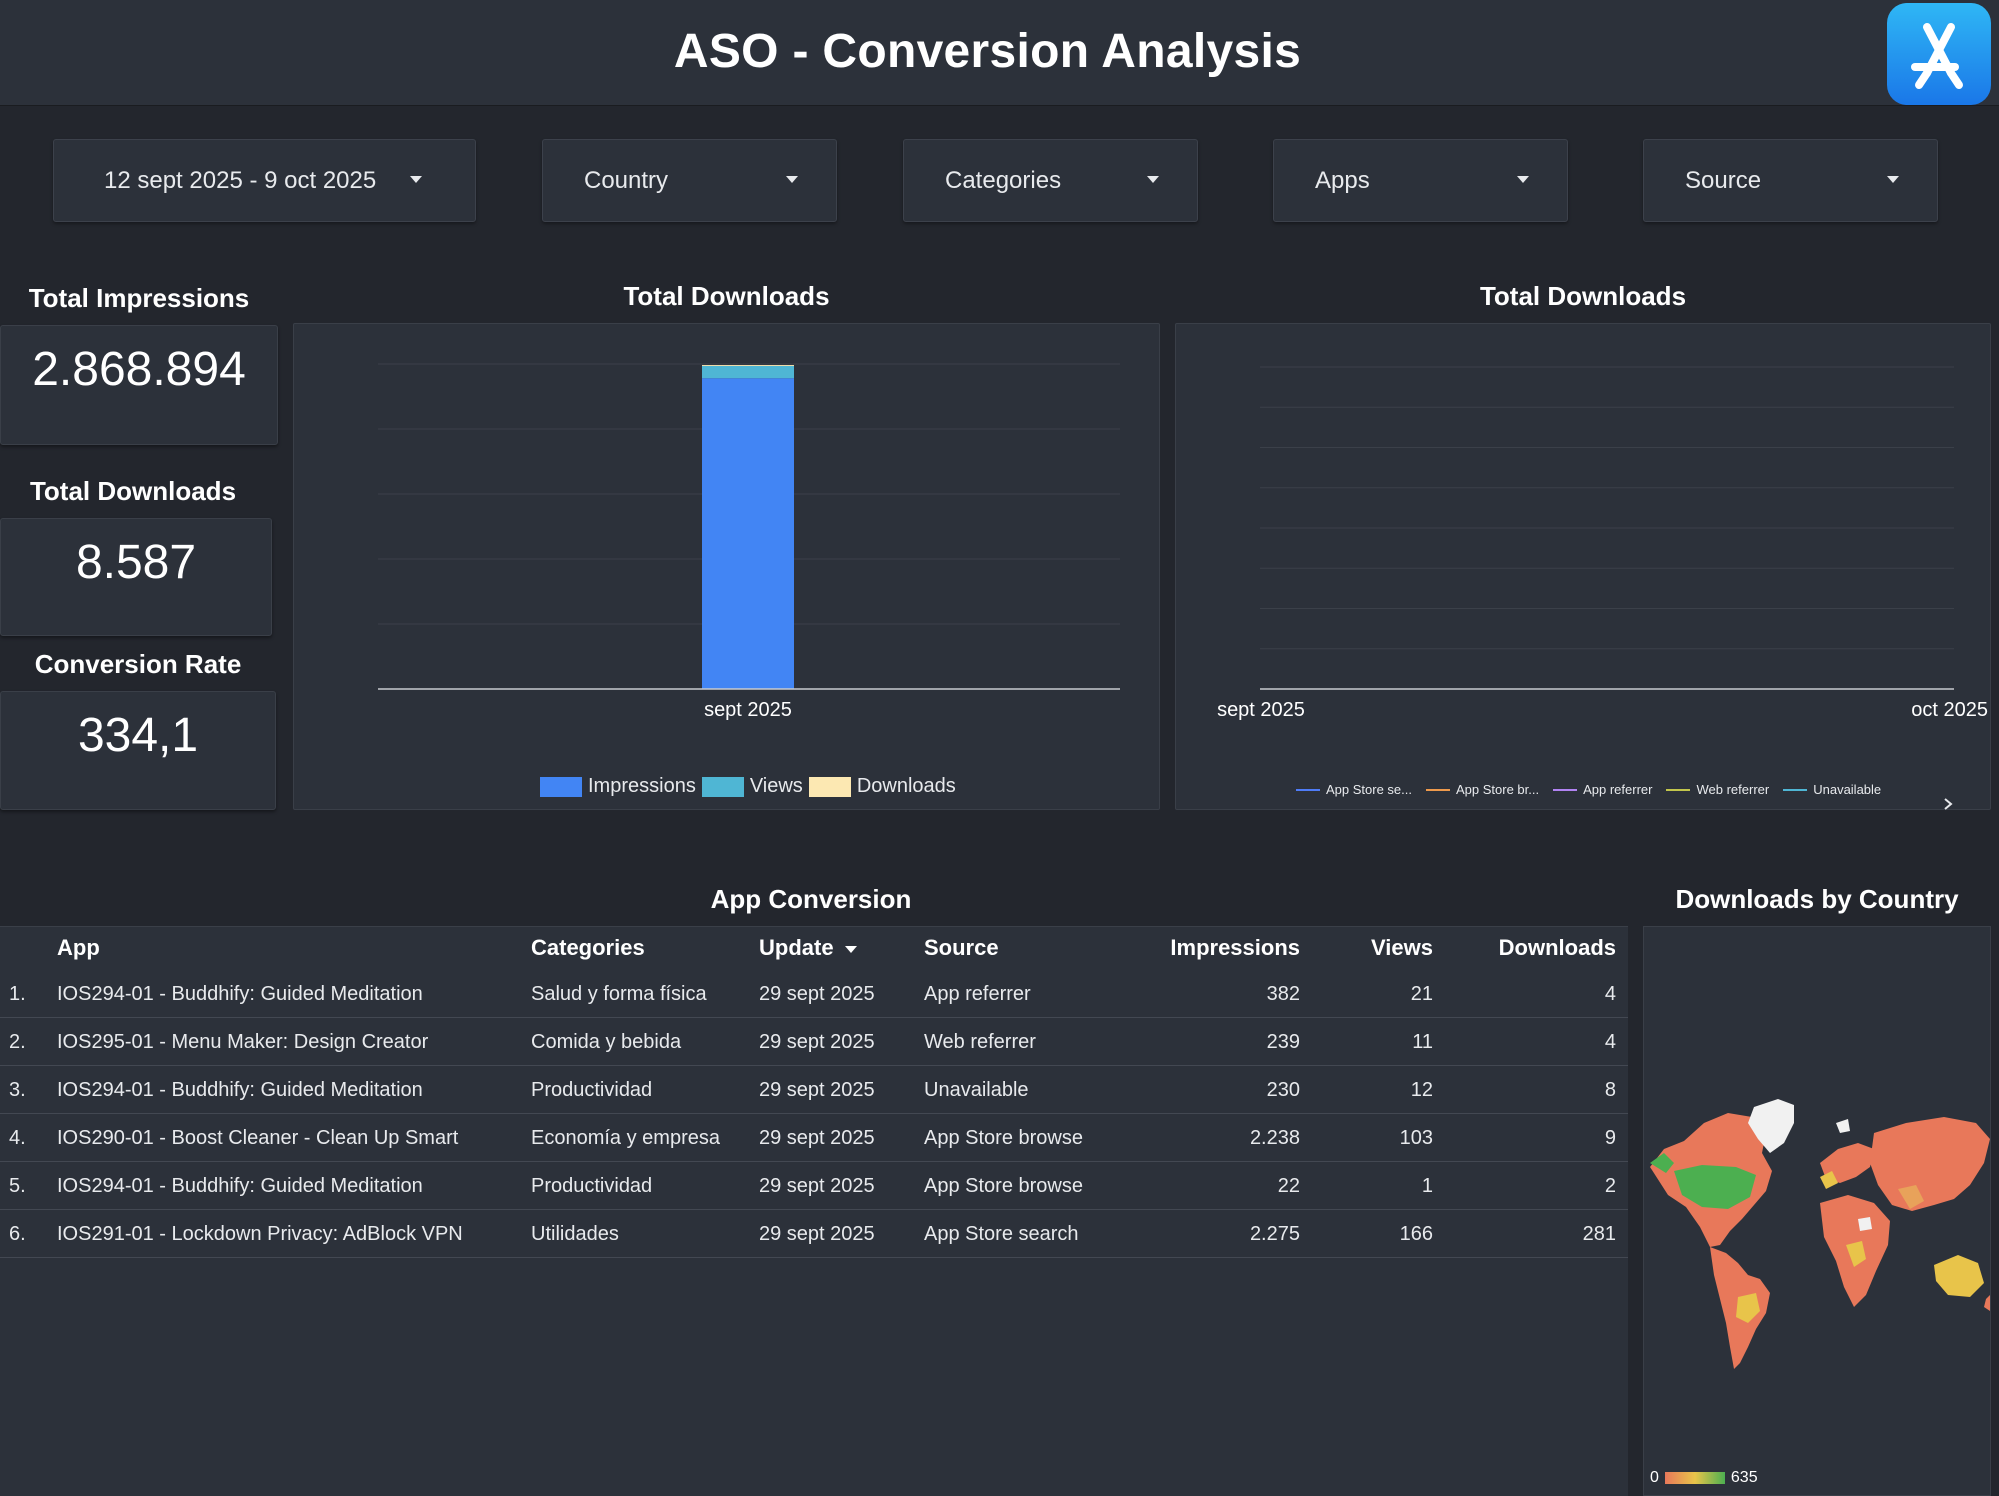 Image resolution: width=1999 pixels, height=1496 pixels. What do you see at coordinates (1283, 1090) in the screenshot?
I see `cell-impressions: 230` at bounding box center [1283, 1090].